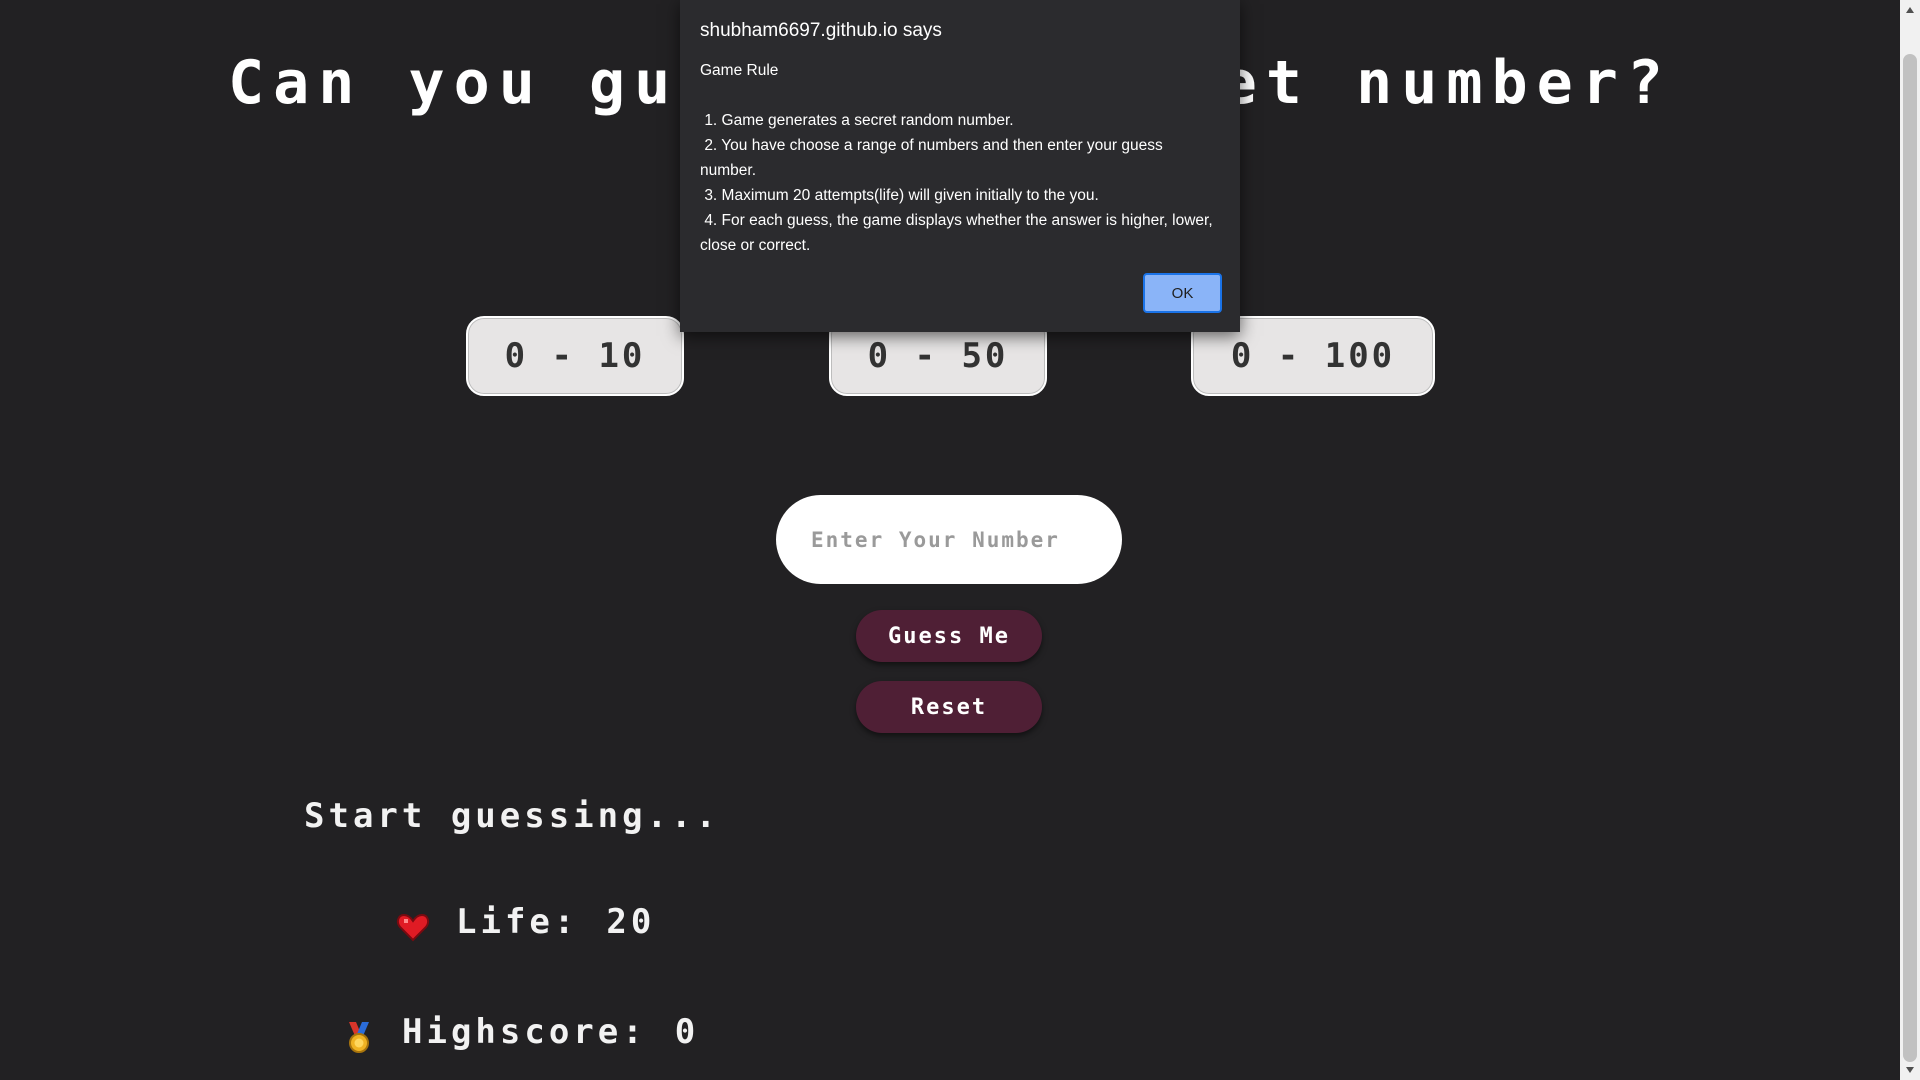 This screenshot has height=1080, width=1920. I want to click on reset-button: Reset, so click(949, 707).